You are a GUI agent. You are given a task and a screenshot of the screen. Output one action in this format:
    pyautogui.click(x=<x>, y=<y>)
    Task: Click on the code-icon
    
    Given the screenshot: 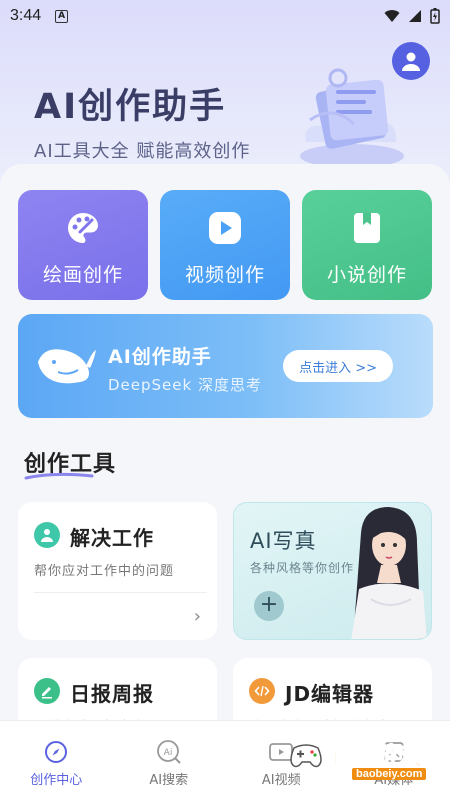 What is the action you would take?
    pyautogui.click(x=262, y=691)
    